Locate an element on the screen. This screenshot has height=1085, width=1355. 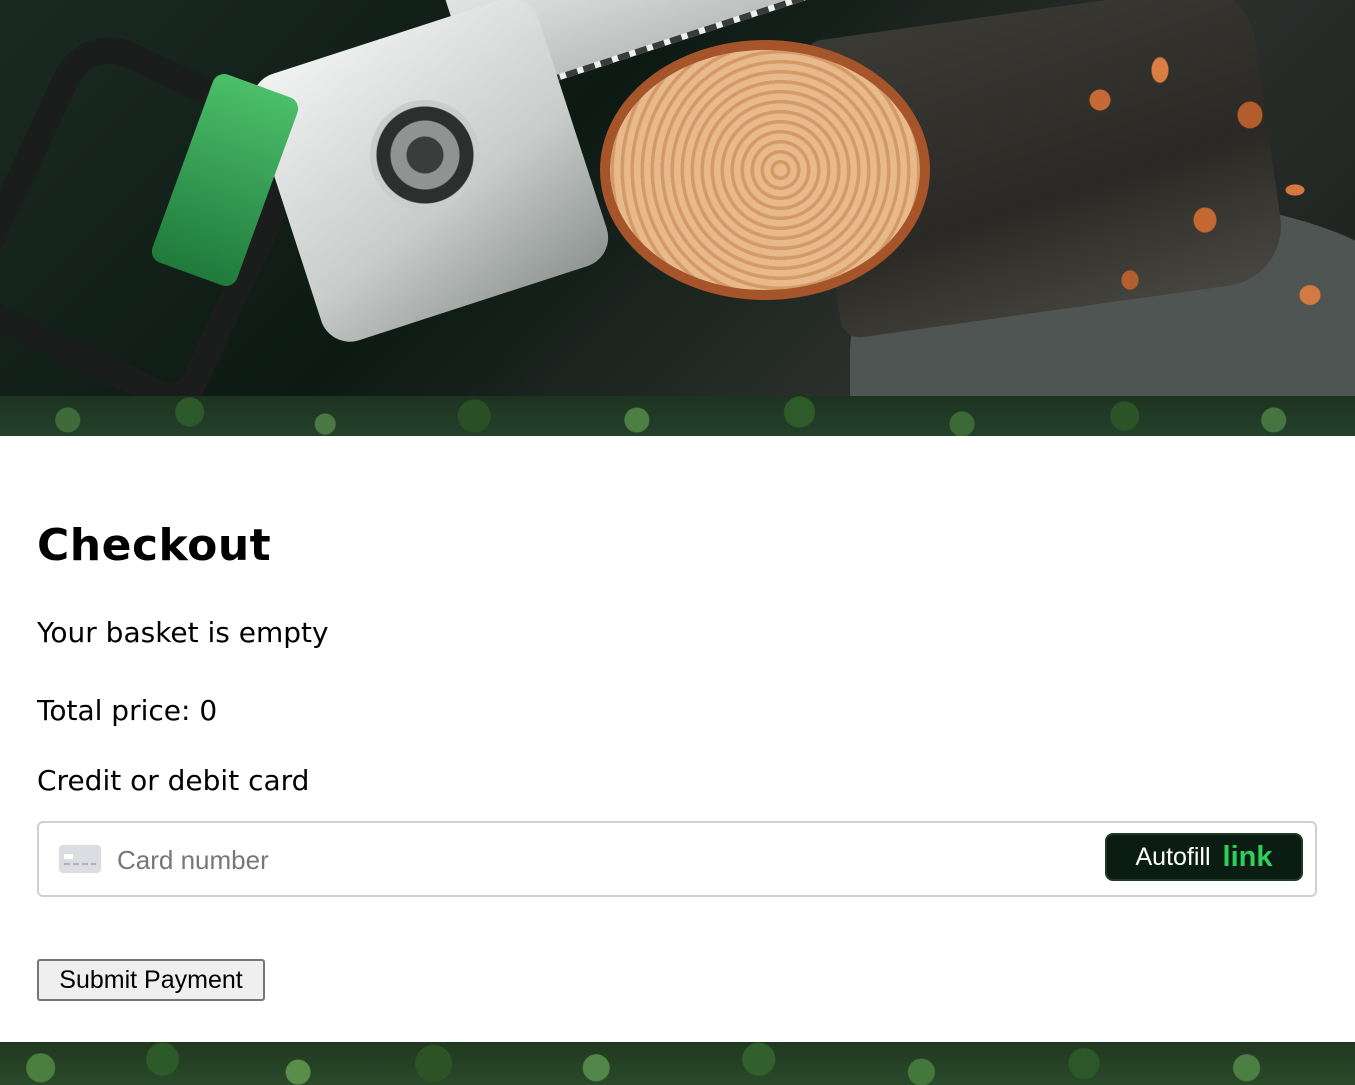
link-logo: link is located at coordinates (1247, 856).